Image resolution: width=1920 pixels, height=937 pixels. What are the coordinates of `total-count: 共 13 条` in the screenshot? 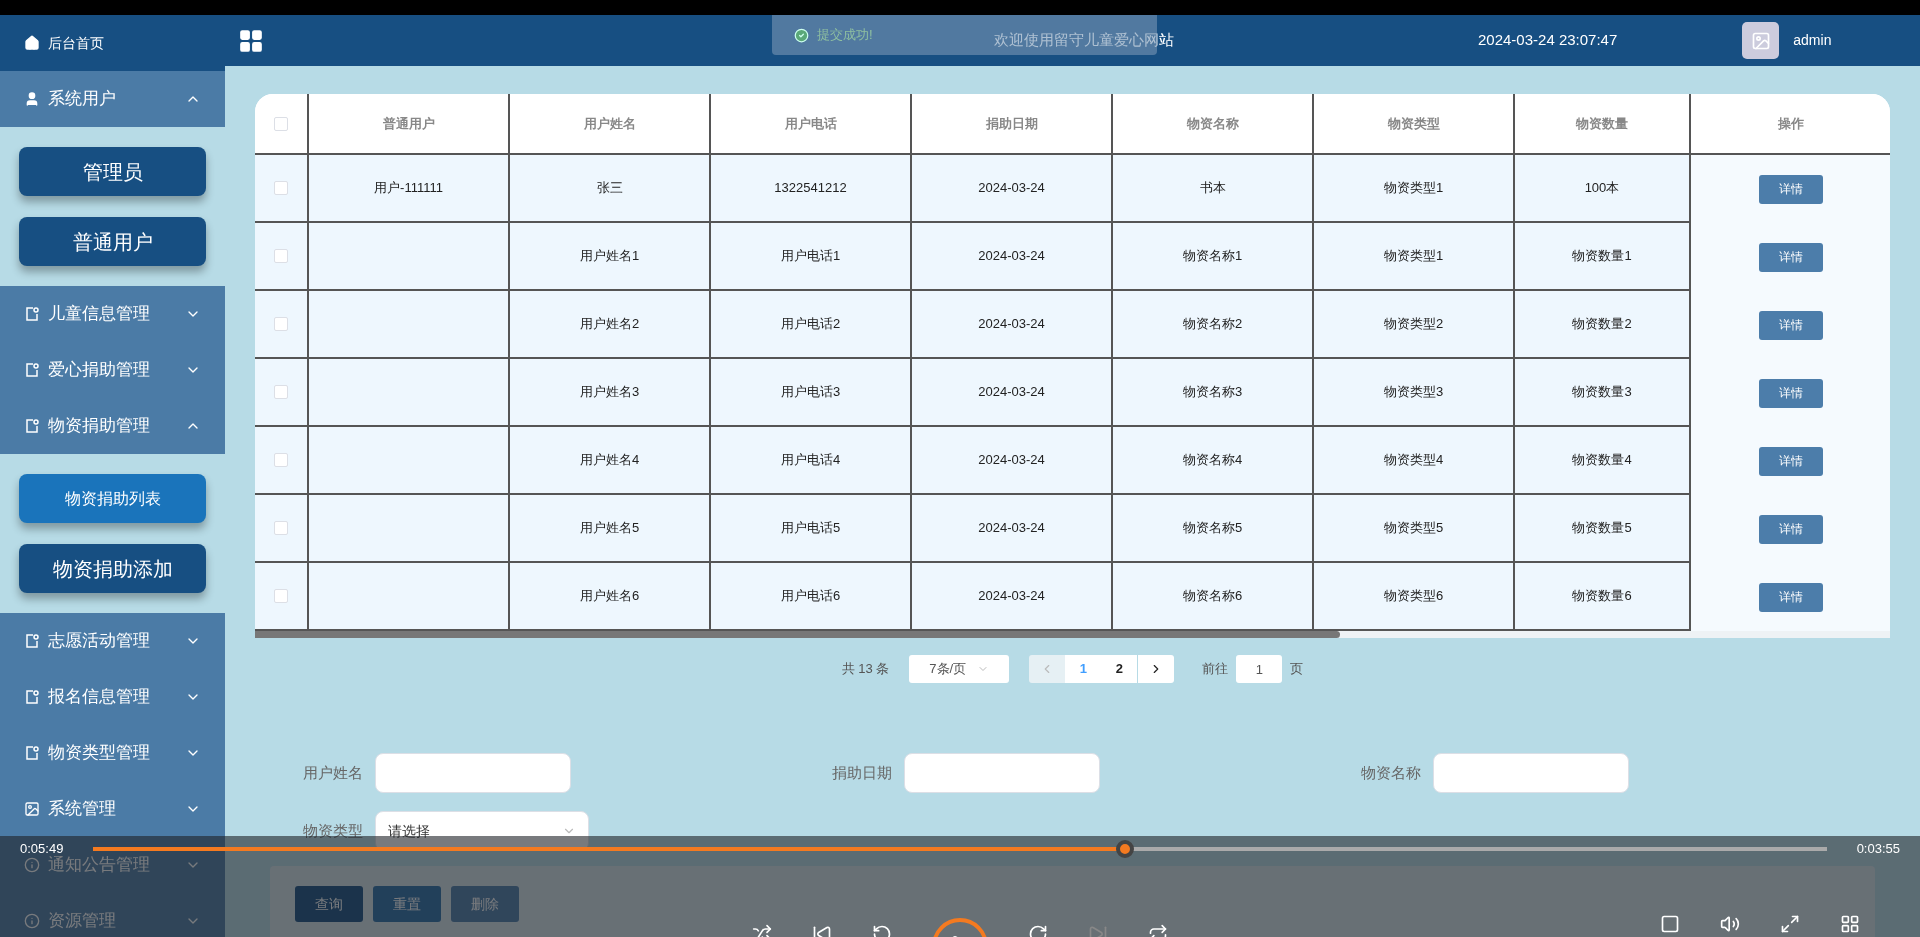 It's located at (865, 669).